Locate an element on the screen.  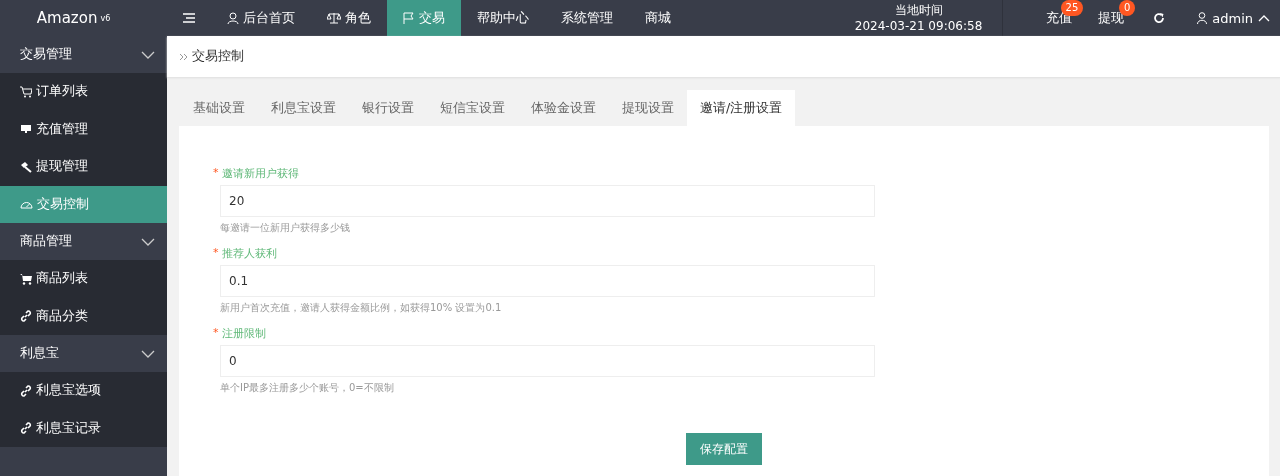
flag-icon is located at coordinates (409, 18).